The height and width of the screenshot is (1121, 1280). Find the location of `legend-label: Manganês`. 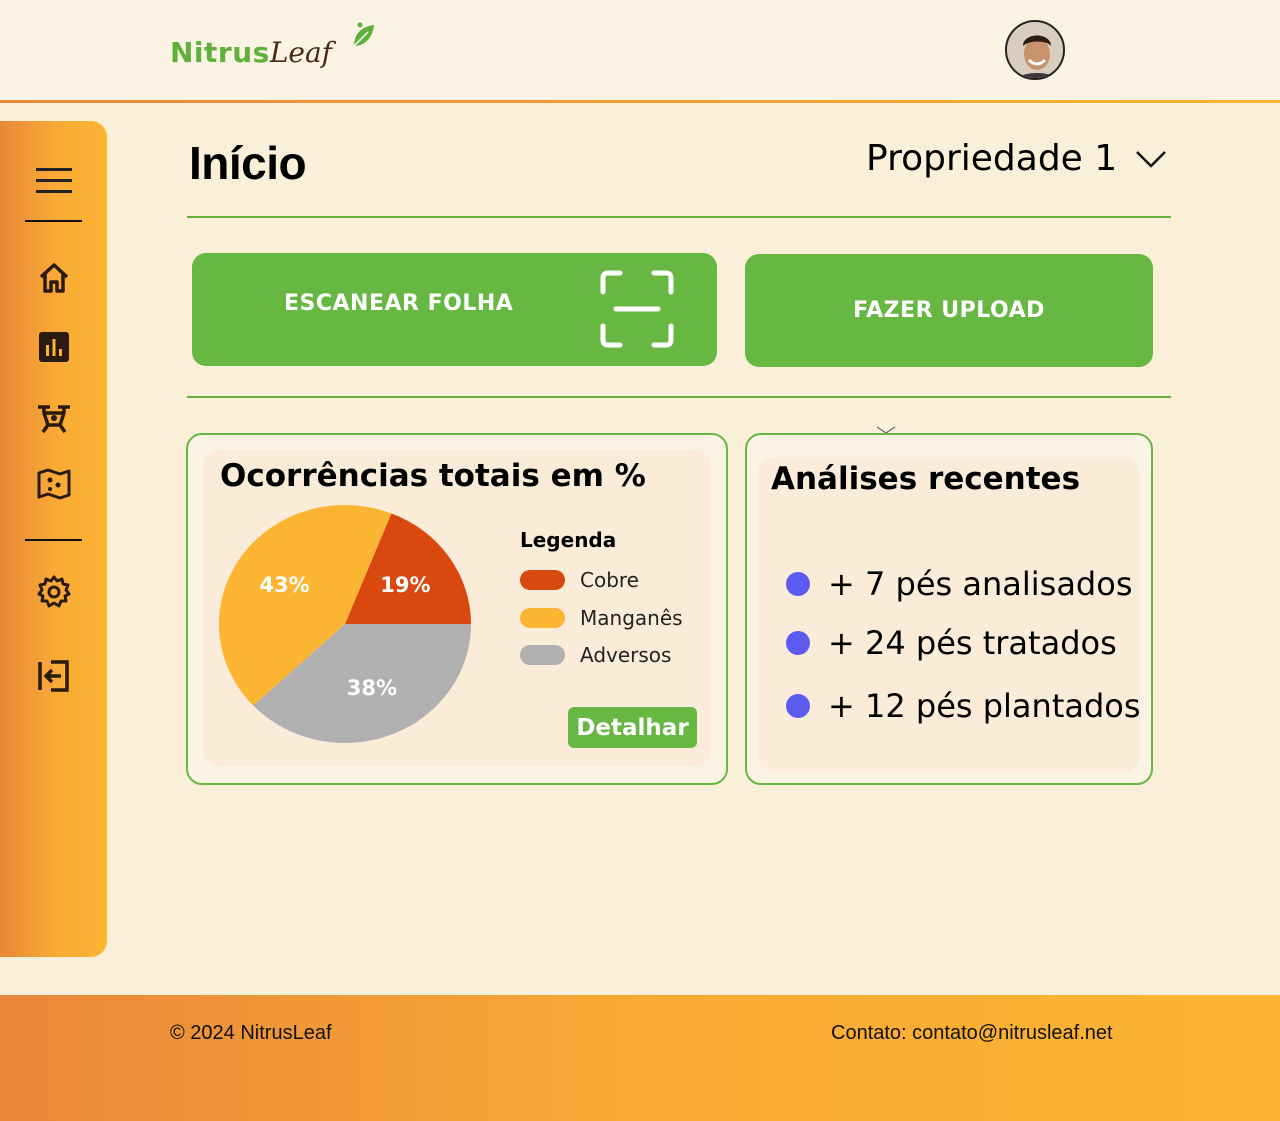

legend-label: Manganês is located at coordinates (631, 618).